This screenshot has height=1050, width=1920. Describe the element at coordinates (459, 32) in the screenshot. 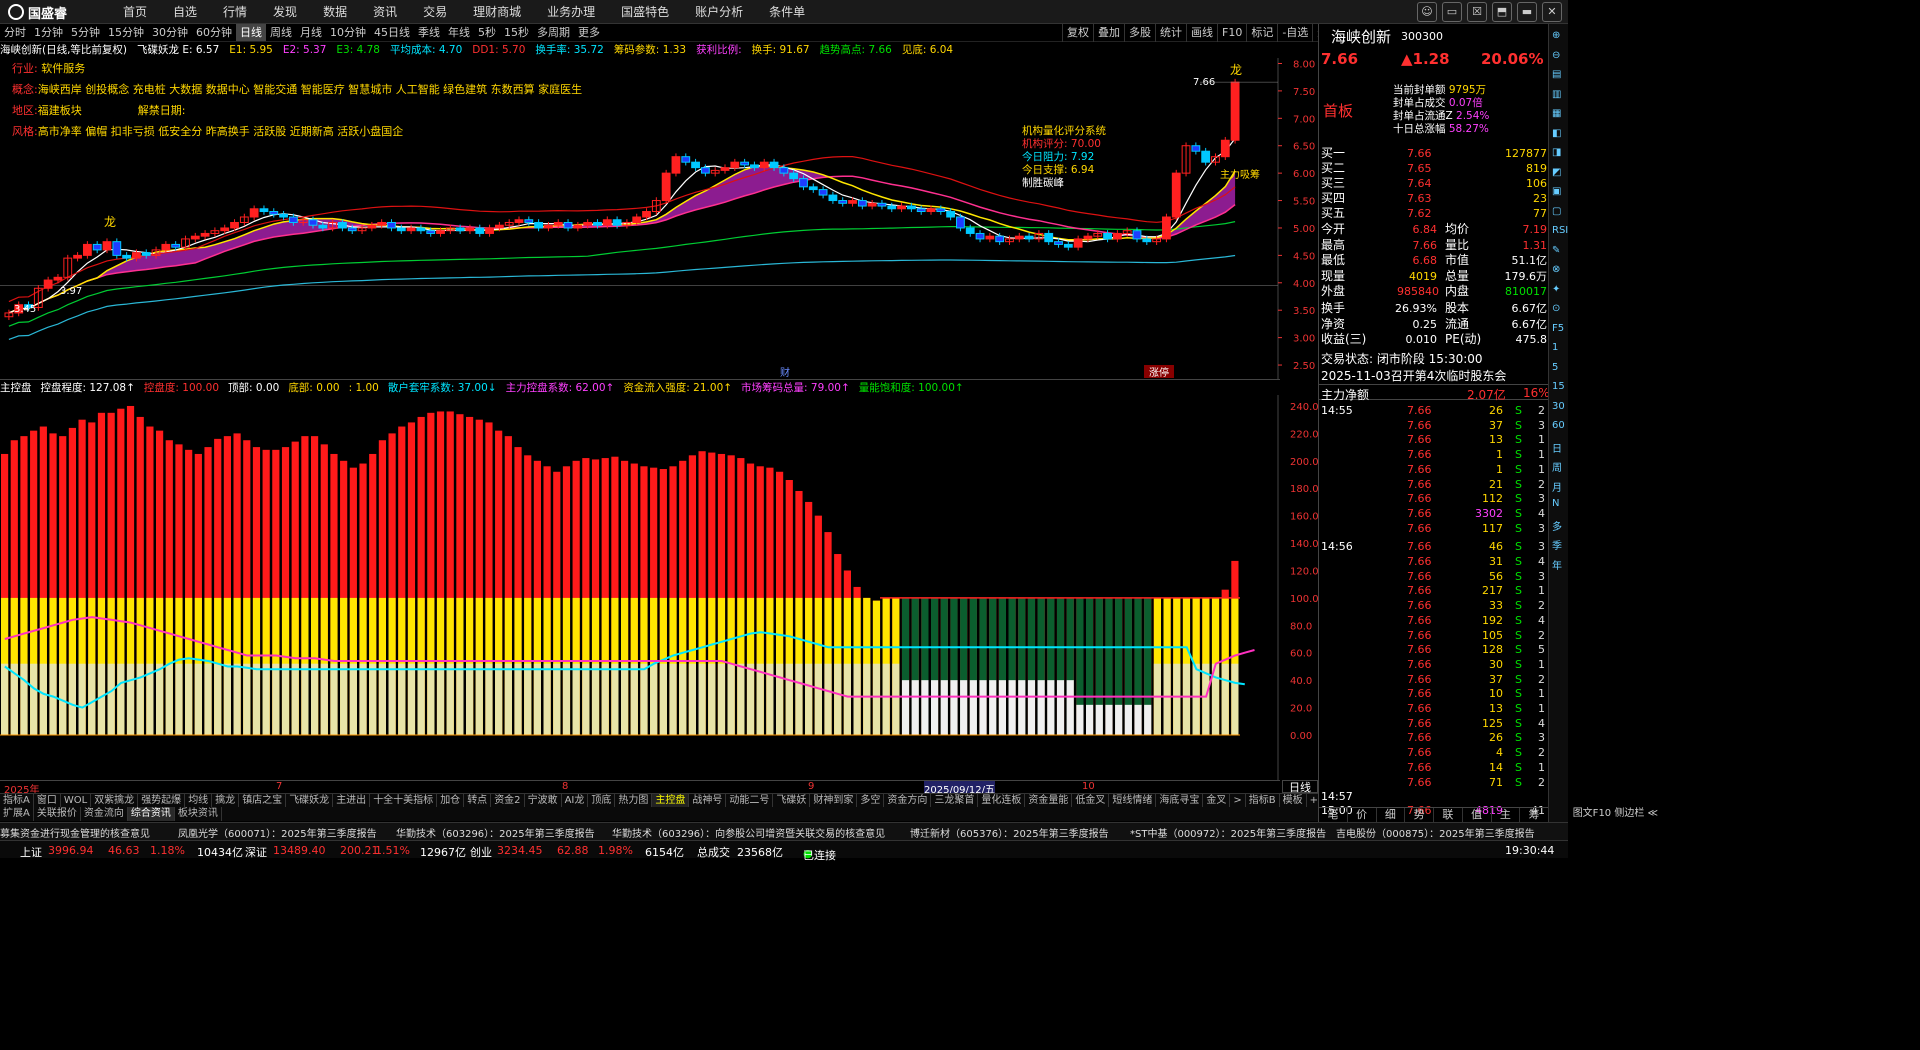

I see `period-tab: 年线` at that location.